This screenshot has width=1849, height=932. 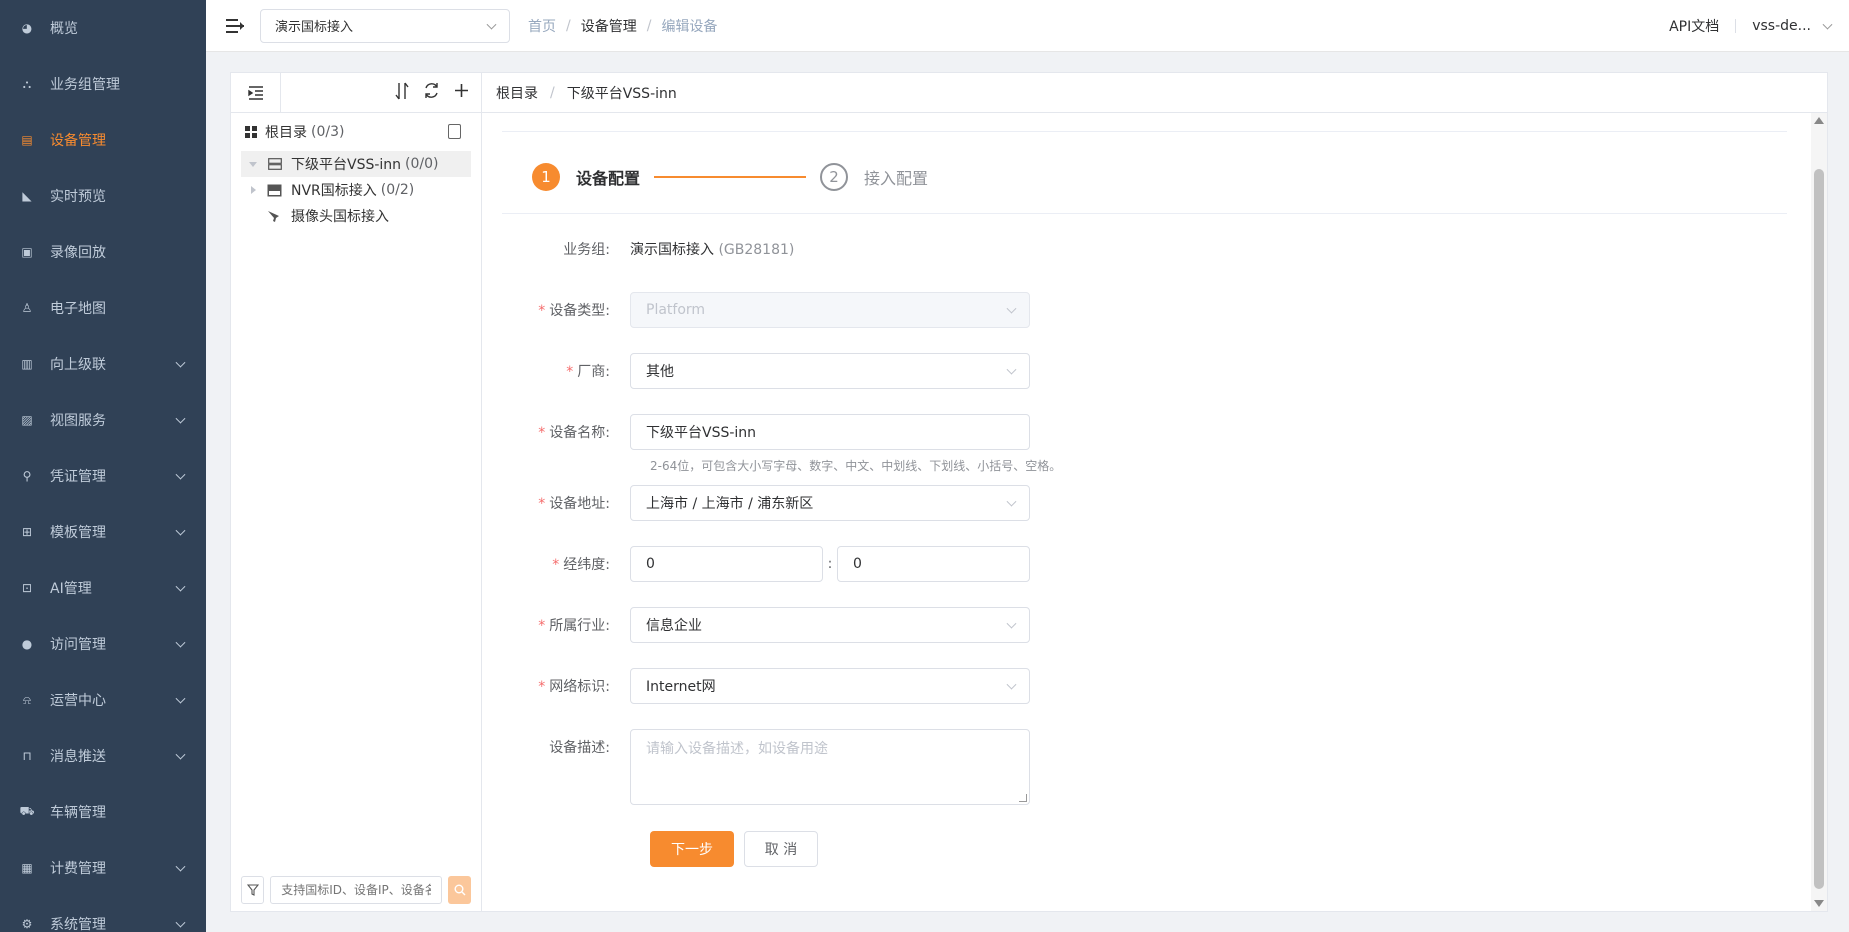 What do you see at coordinates (609, 26) in the screenshot?
I see `breadcrumb-device-management: 设备管理` at bounding box center [609, 26].